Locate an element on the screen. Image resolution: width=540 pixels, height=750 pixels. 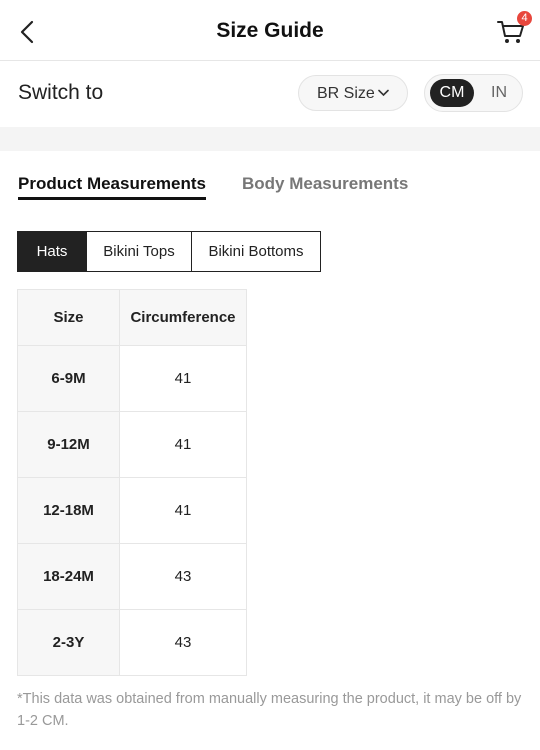
page-title: Size Guide is located at coordinates (270, 30).